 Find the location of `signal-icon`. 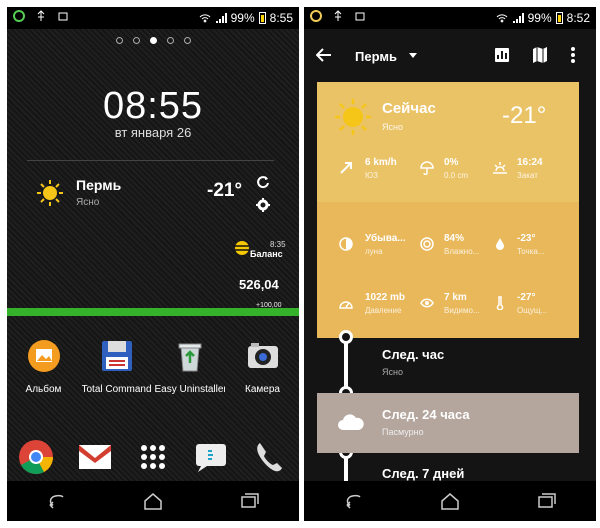

signal-icon is located at coordinates (518, 18).